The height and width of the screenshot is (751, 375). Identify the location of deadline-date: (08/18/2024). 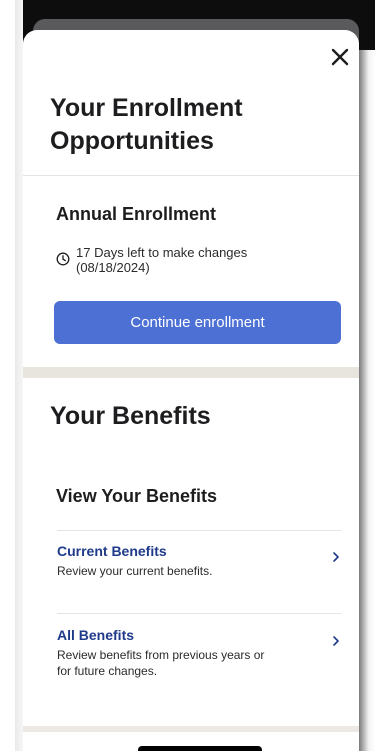
(113, 267).